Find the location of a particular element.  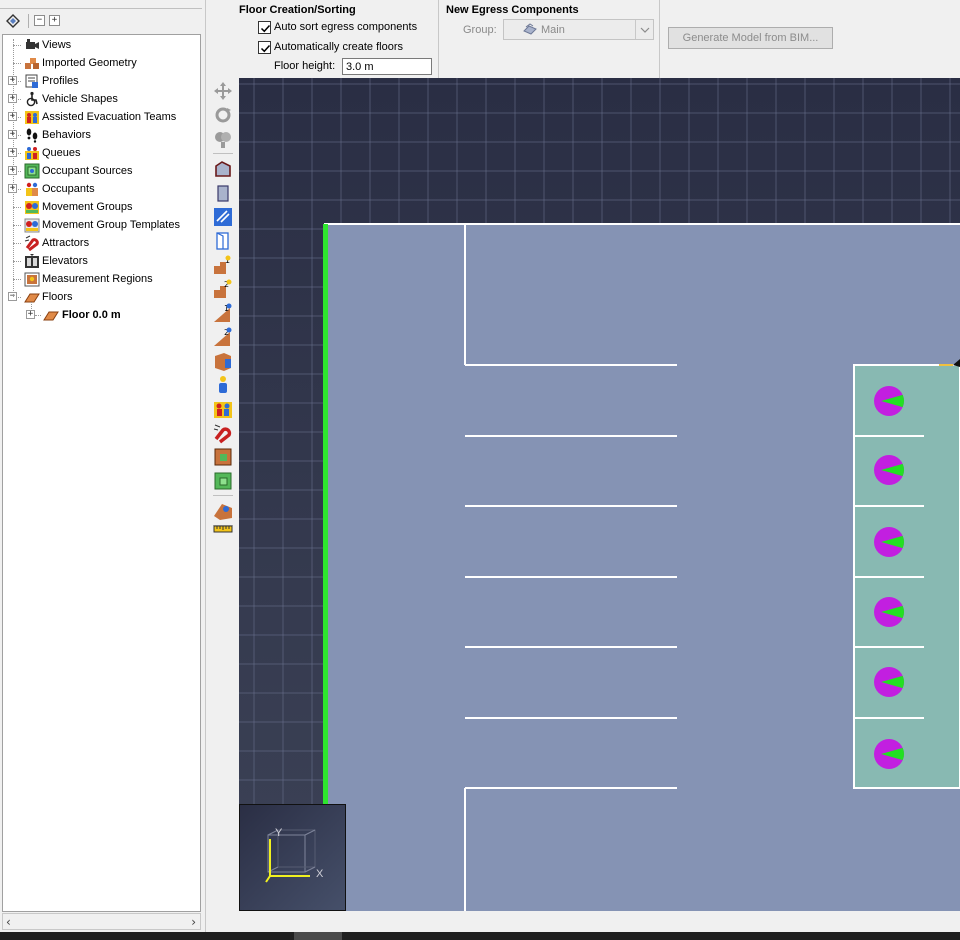

tree-item-movement-groups: Movement Groups is located at coordinates (101, 207).